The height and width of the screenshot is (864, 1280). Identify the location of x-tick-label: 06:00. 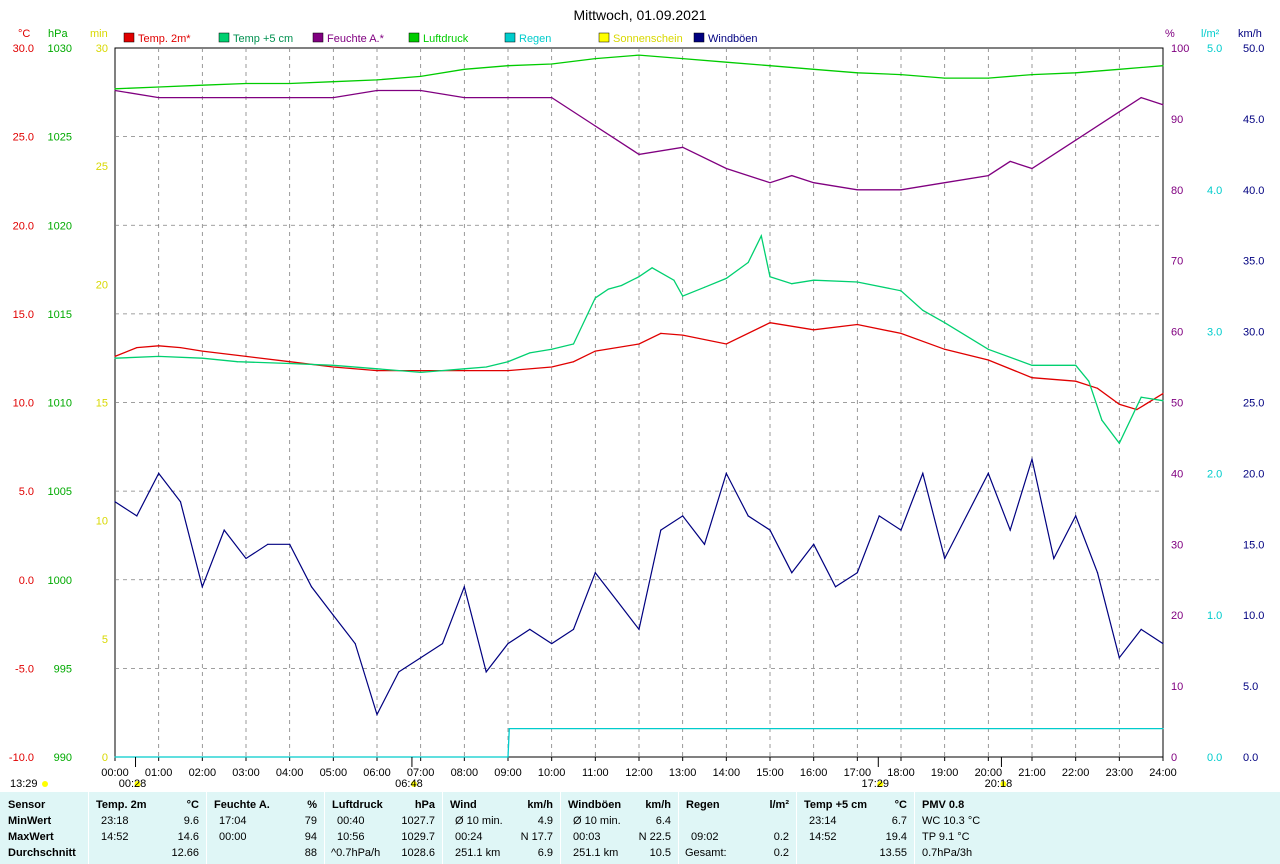
(377, 773).